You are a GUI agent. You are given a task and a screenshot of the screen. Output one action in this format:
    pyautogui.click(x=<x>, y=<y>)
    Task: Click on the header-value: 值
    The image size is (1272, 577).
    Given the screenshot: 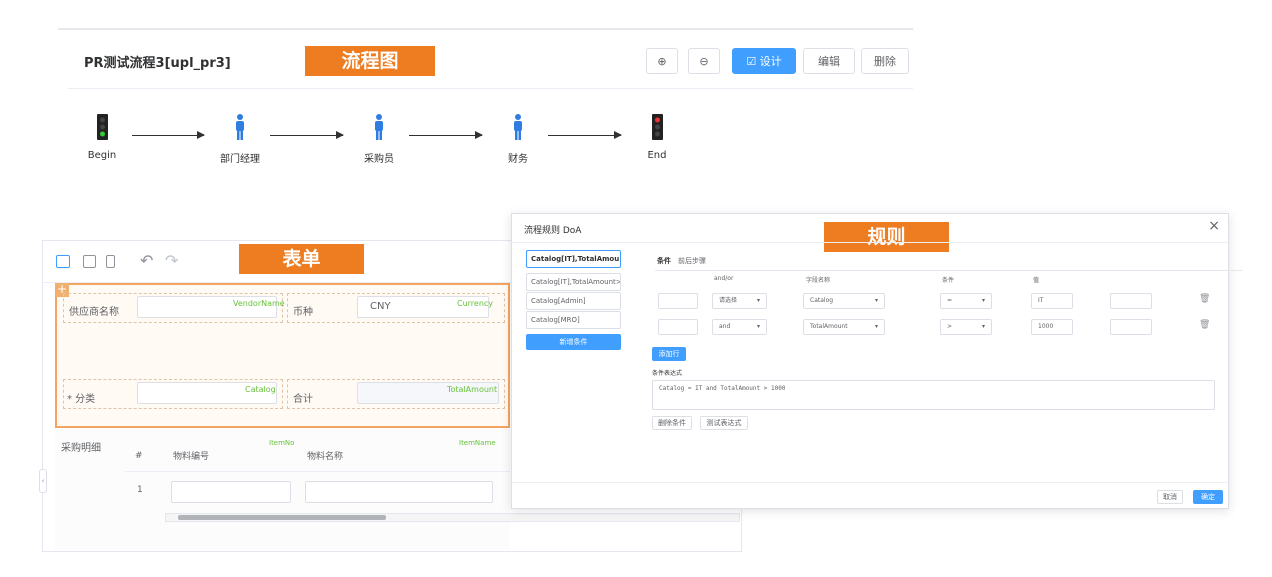 What is the action you would take?
    pyautogui.click(x=1036, y=280)
    